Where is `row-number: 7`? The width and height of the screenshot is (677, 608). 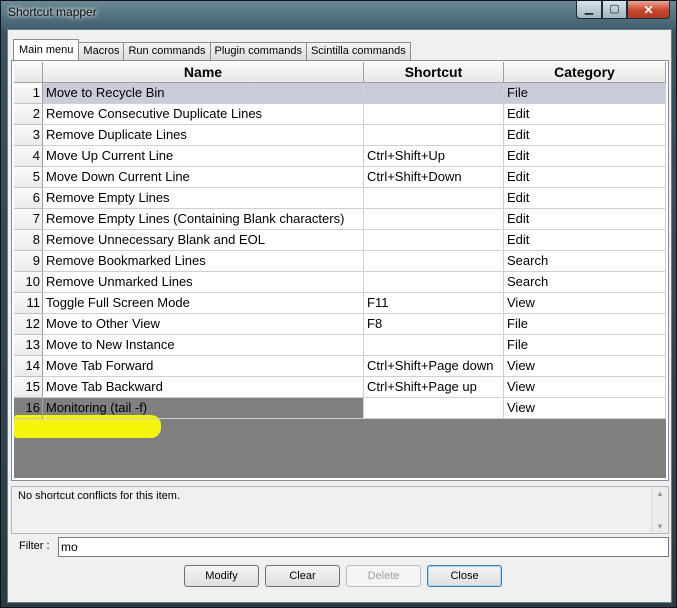
row-number: 7 is located at coordinates (28, 219).